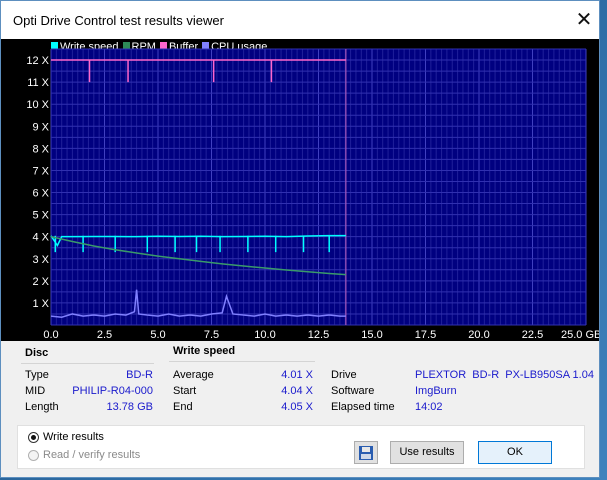 The height and width of the screenshot is (480, 607). What do you see at coordinates (40, 127) in the screenshot?
I see `y-tick-label: 9 X` at bounding box center [40, 127].